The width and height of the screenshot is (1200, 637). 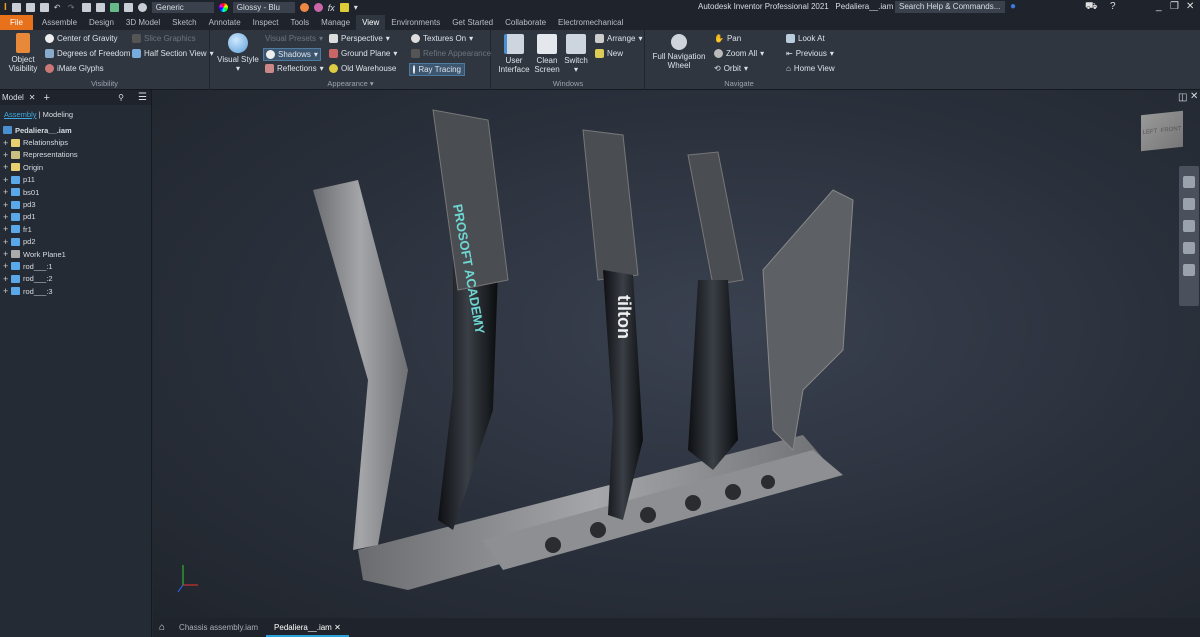 What do you see at coordinates (1013, 6) in the screenshot?
I see `user-icon: ●` at bounding box center [1013, 6].